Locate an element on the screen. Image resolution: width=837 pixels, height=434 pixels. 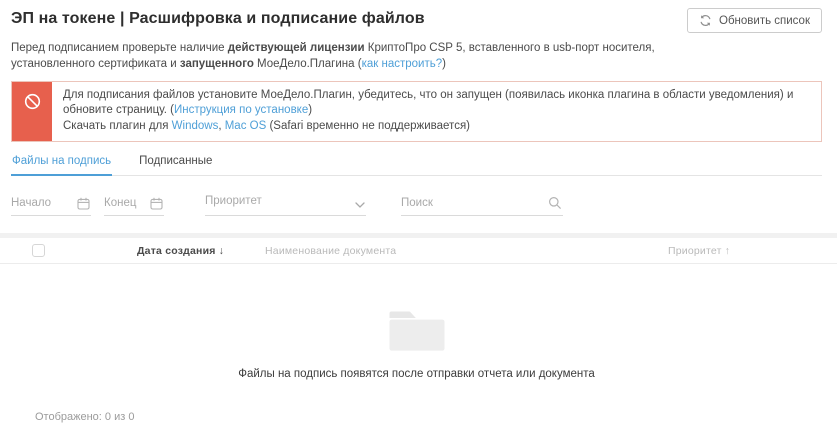
inline-link: Инструкция по установке is located at coordinates (241, 110).